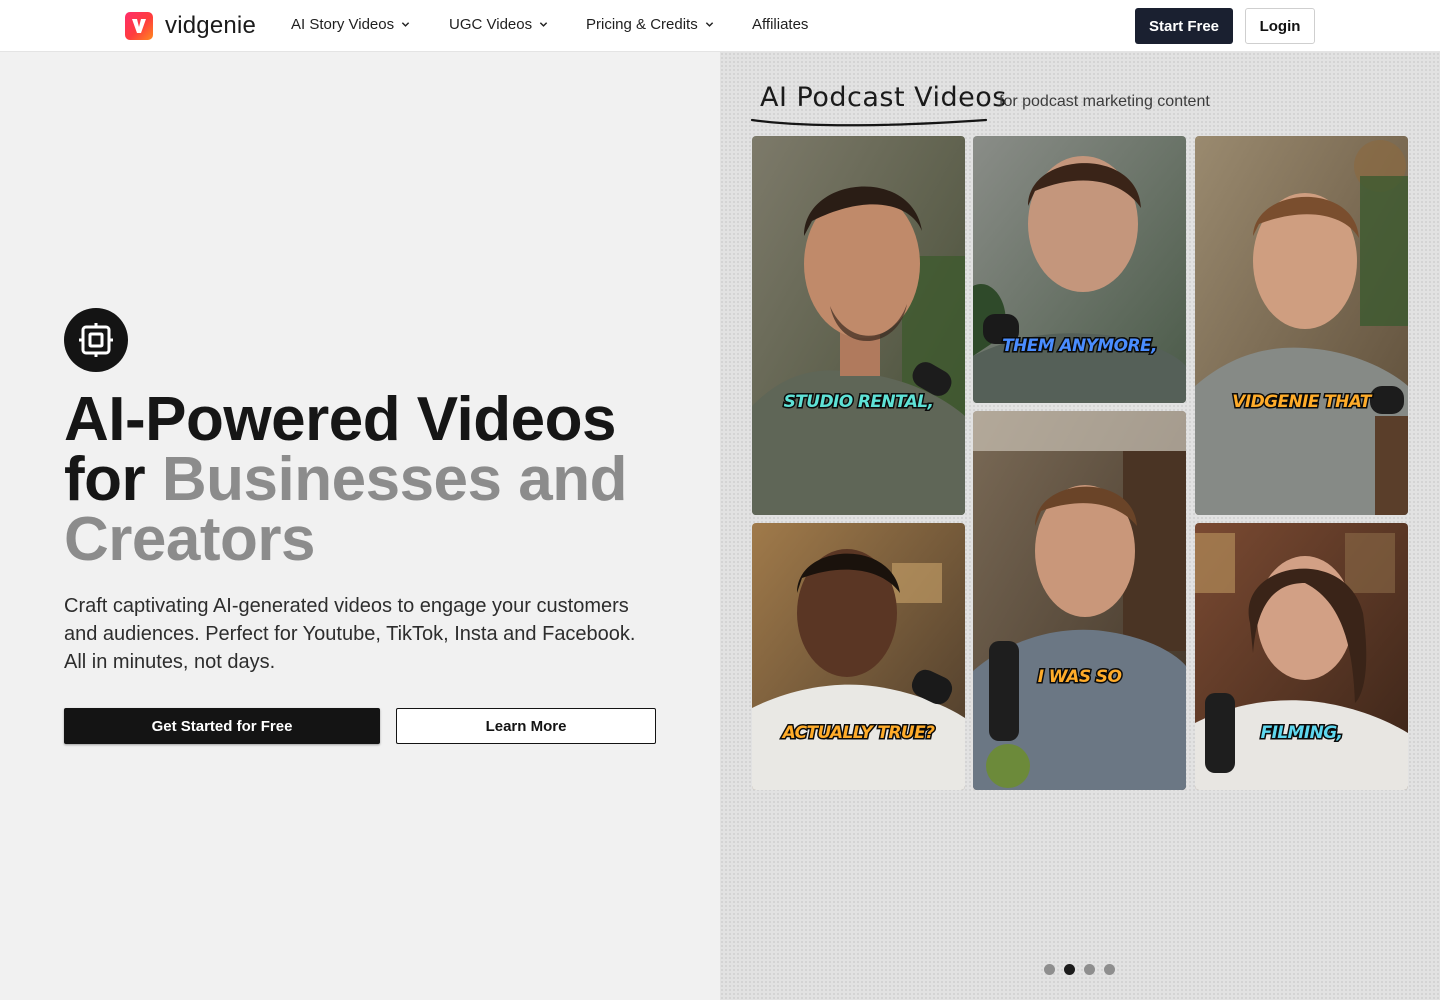  Describe the element at coordinates (1079, 677) in the screenshot. I see `video-caption: I WAS SO` at that location.